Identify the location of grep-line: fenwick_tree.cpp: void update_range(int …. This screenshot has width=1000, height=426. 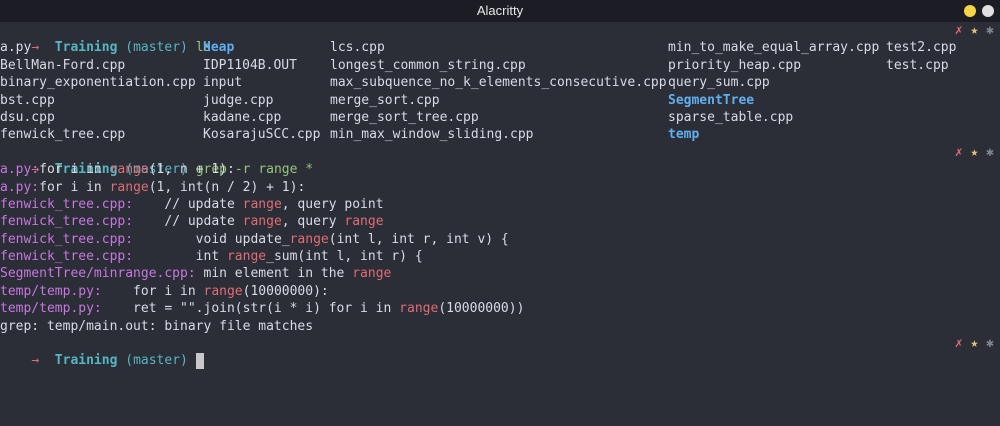
(500, 239).